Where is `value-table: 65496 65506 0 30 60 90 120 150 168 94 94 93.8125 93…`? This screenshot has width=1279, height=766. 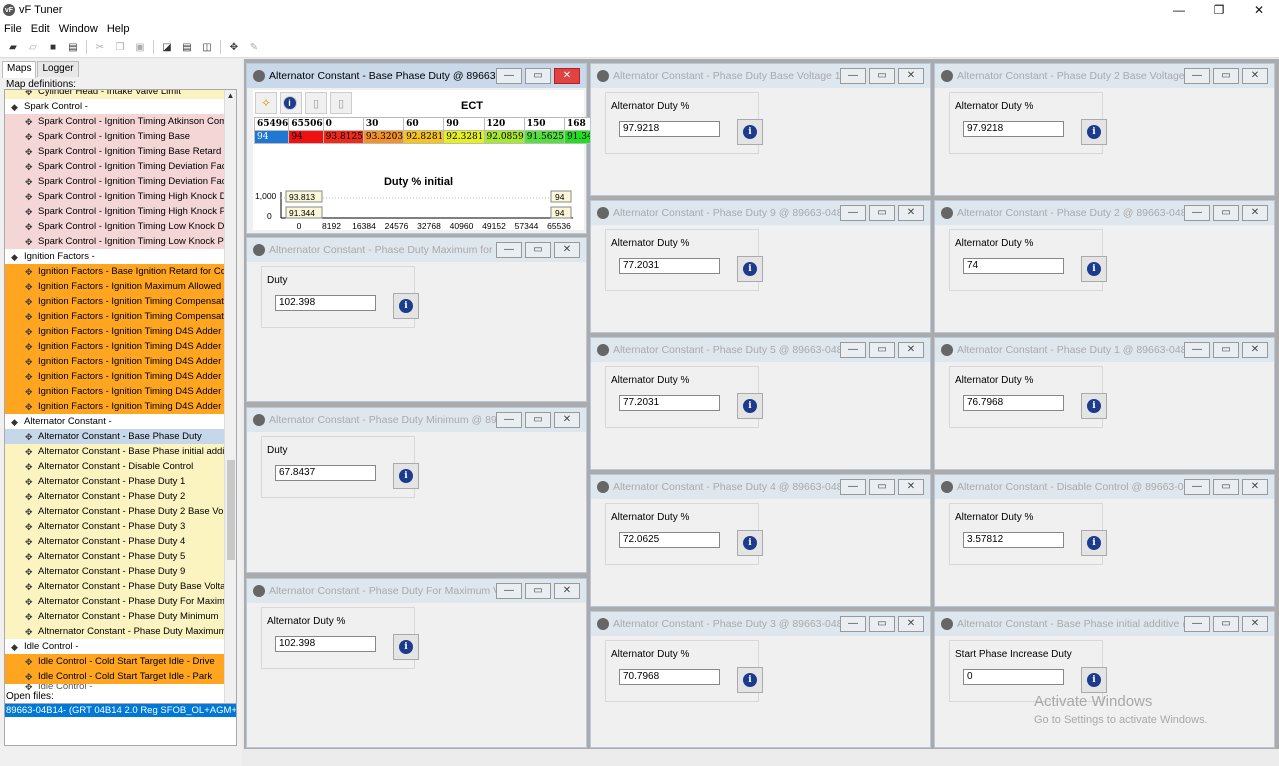
value-table: 65496 65506 0 30 60 90 120 150 168 94 94 93.8125 93… is located at coordinates (429, 130).